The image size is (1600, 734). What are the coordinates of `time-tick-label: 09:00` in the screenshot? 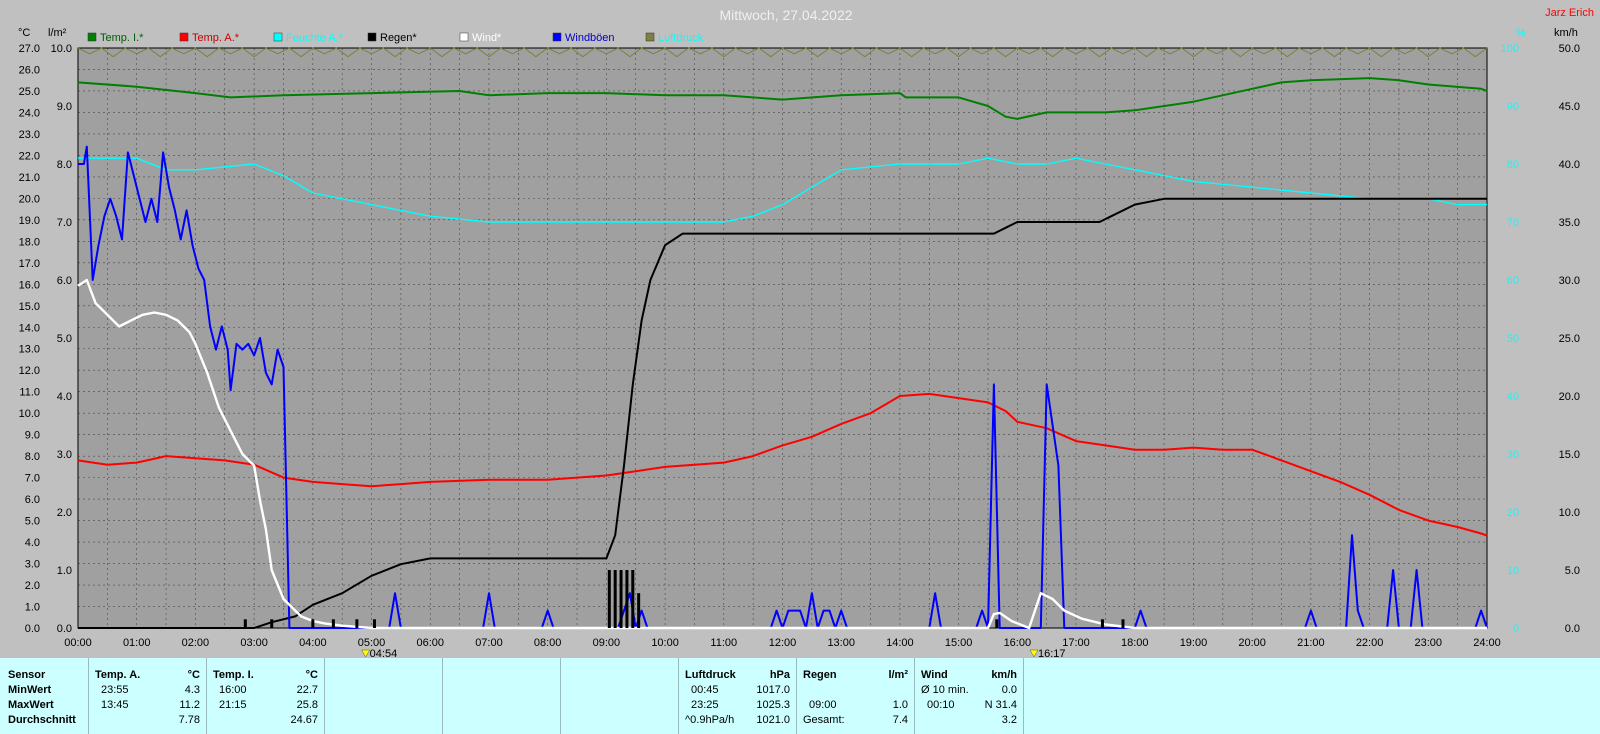 It's located at (607, 643).